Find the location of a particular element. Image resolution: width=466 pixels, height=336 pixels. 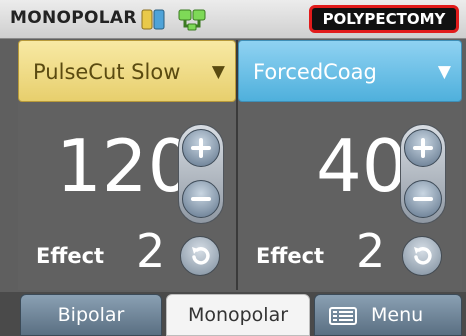

cut-power-stepper is located at coordinates (201, 174).